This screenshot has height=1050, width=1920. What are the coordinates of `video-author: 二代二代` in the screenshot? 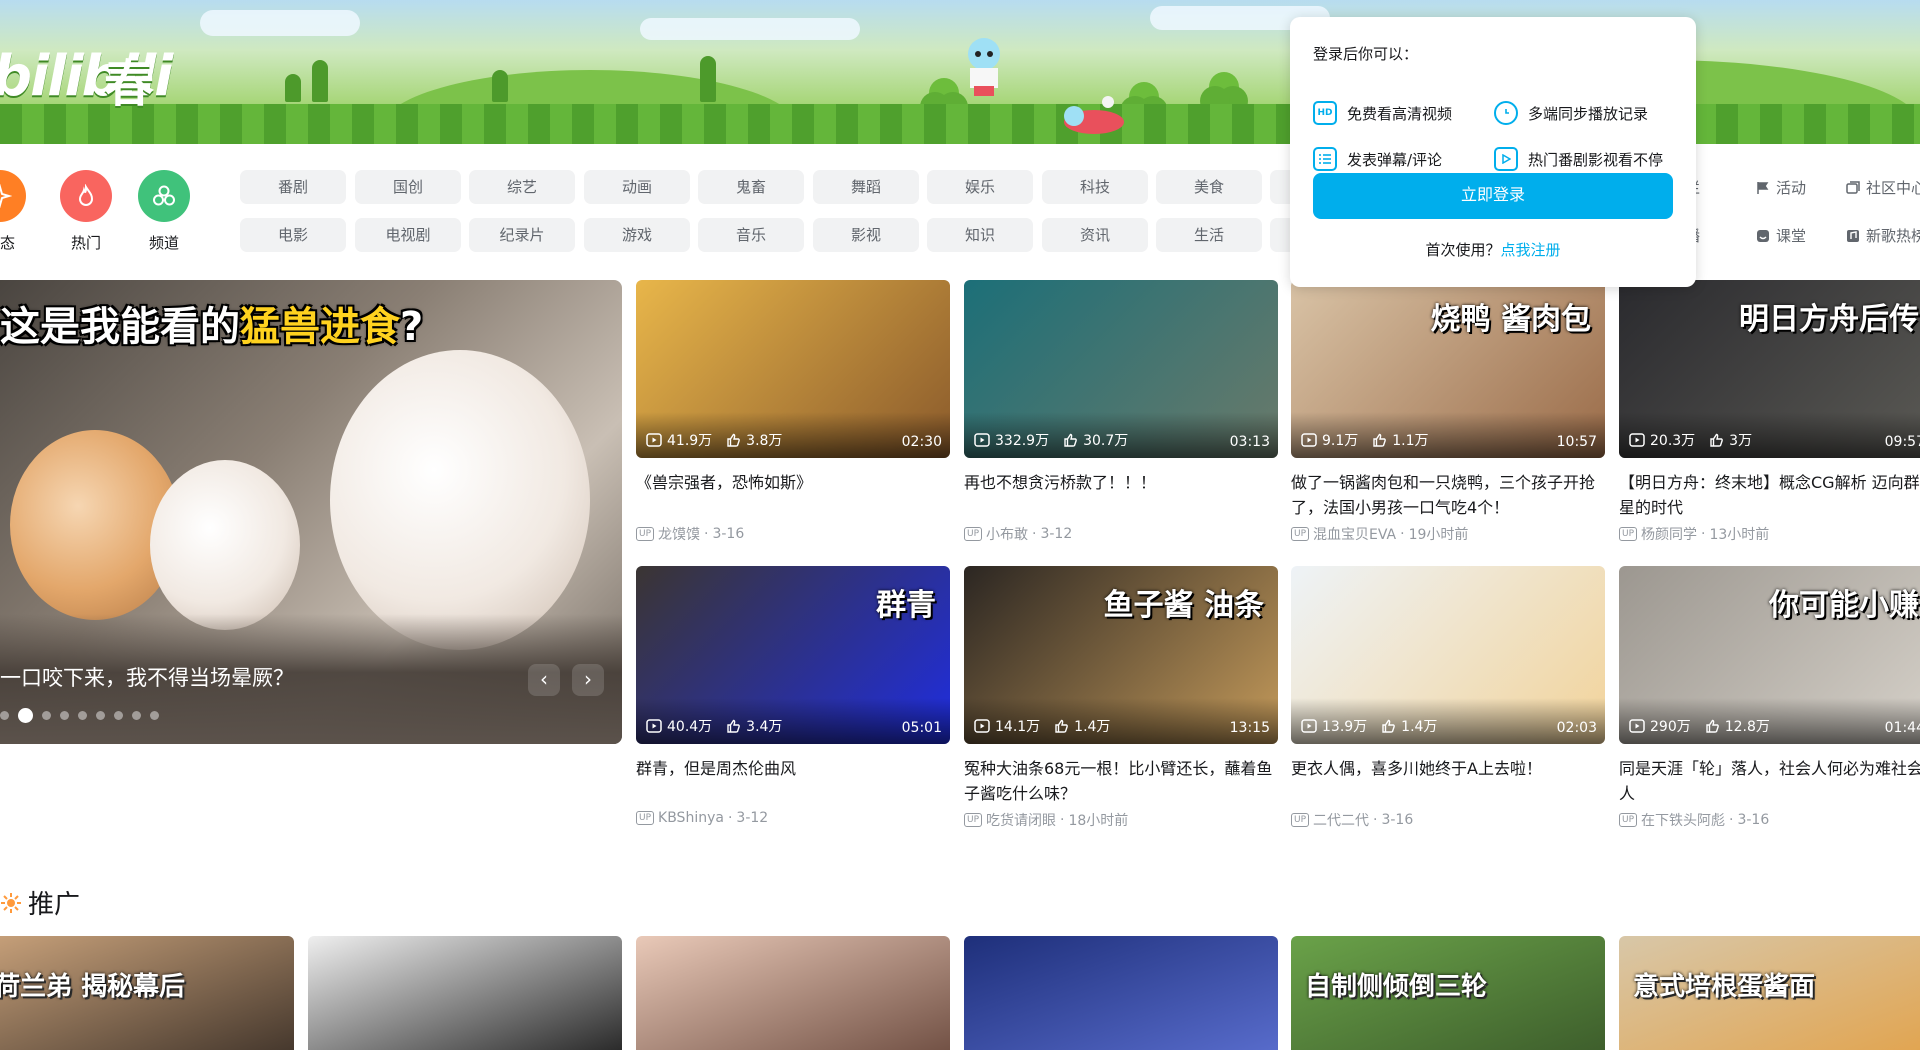 It's located at (1341, 820).